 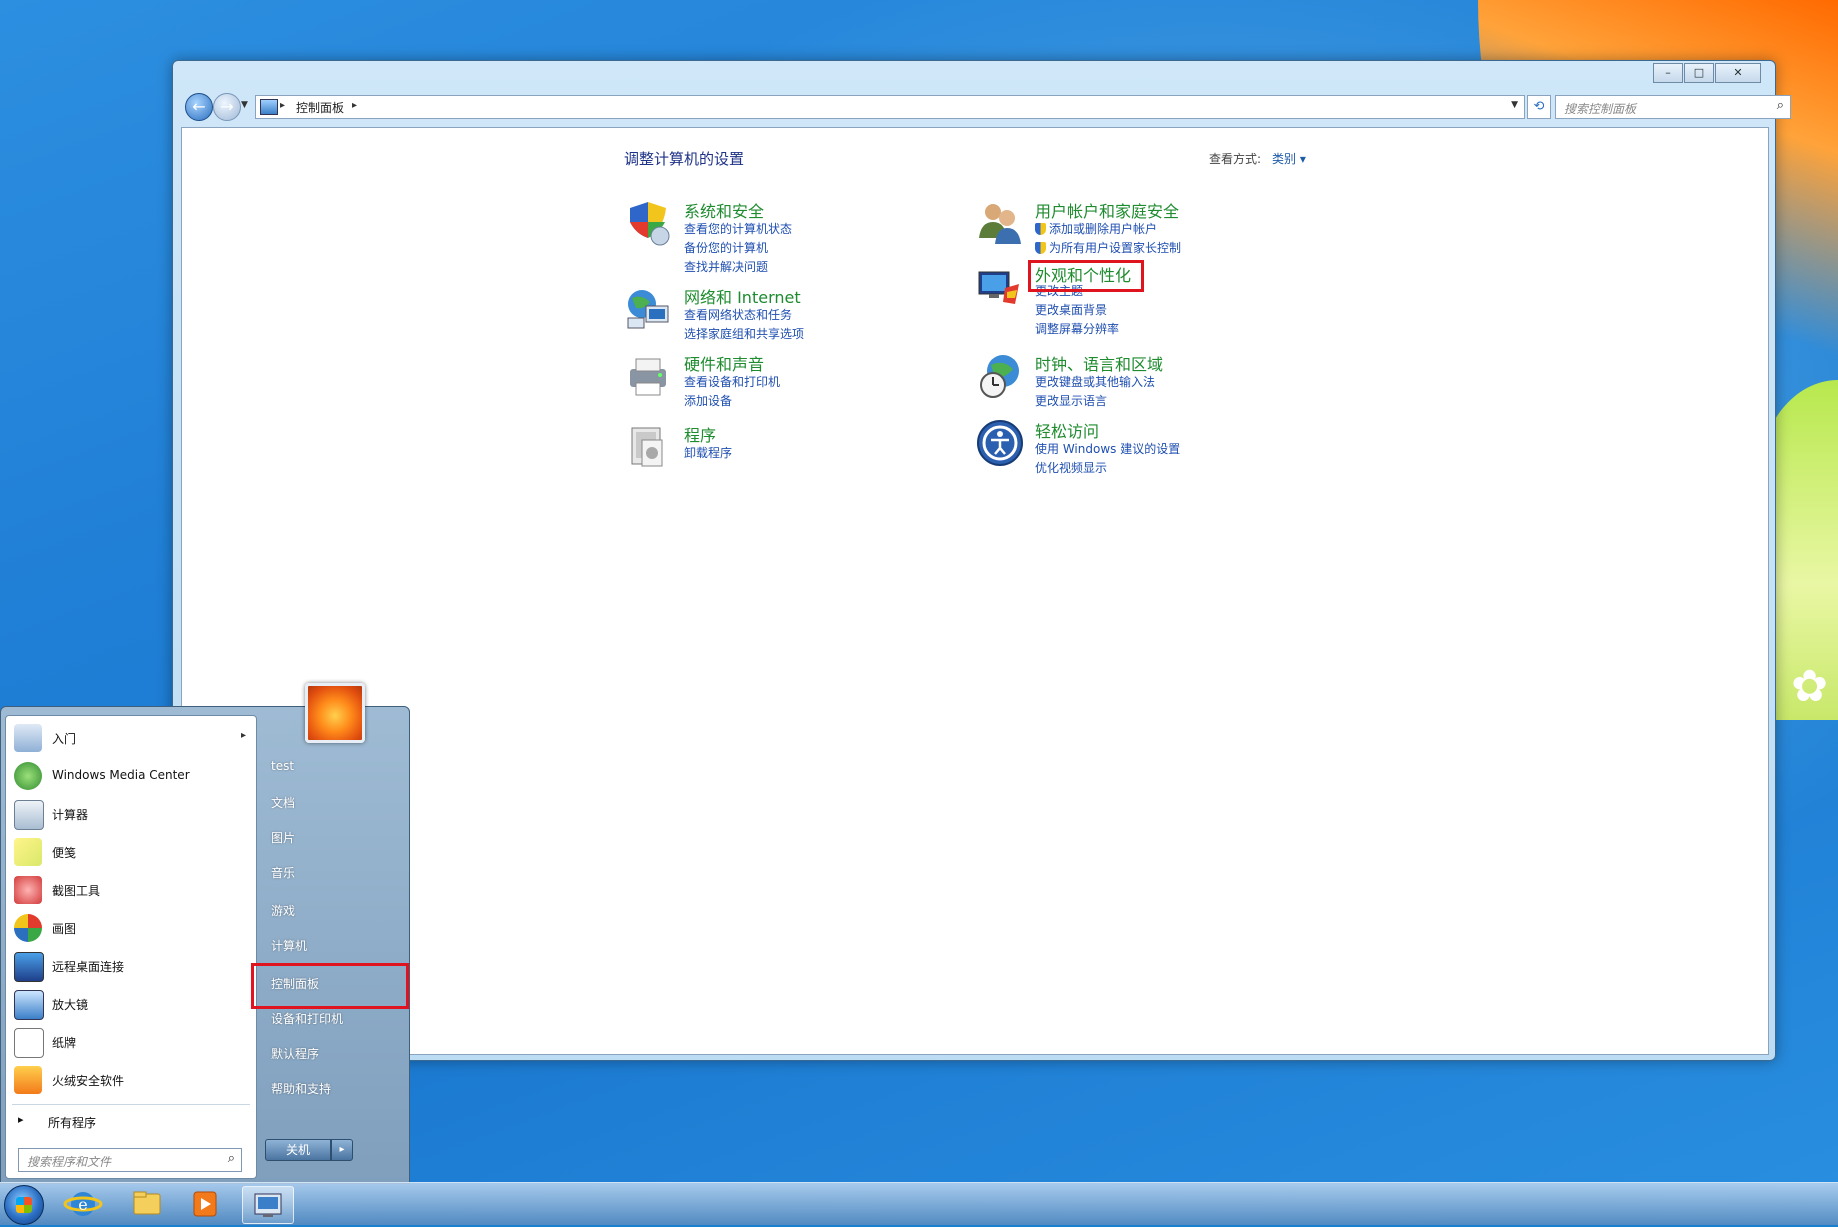 I want to click on printer-icon, so click(x=649, y=376).